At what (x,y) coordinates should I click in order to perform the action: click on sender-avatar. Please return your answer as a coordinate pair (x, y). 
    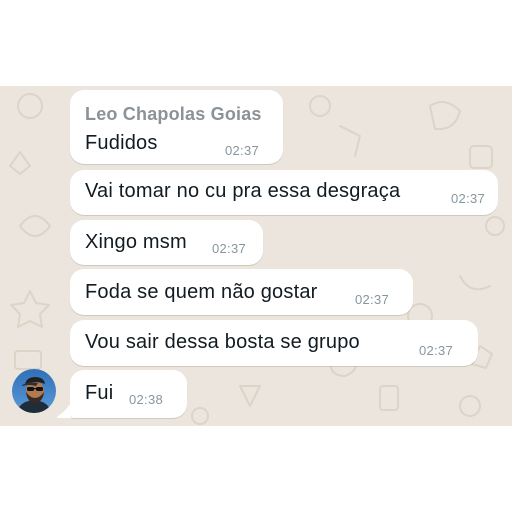
    Looking at the image, I should click on (34, 391).